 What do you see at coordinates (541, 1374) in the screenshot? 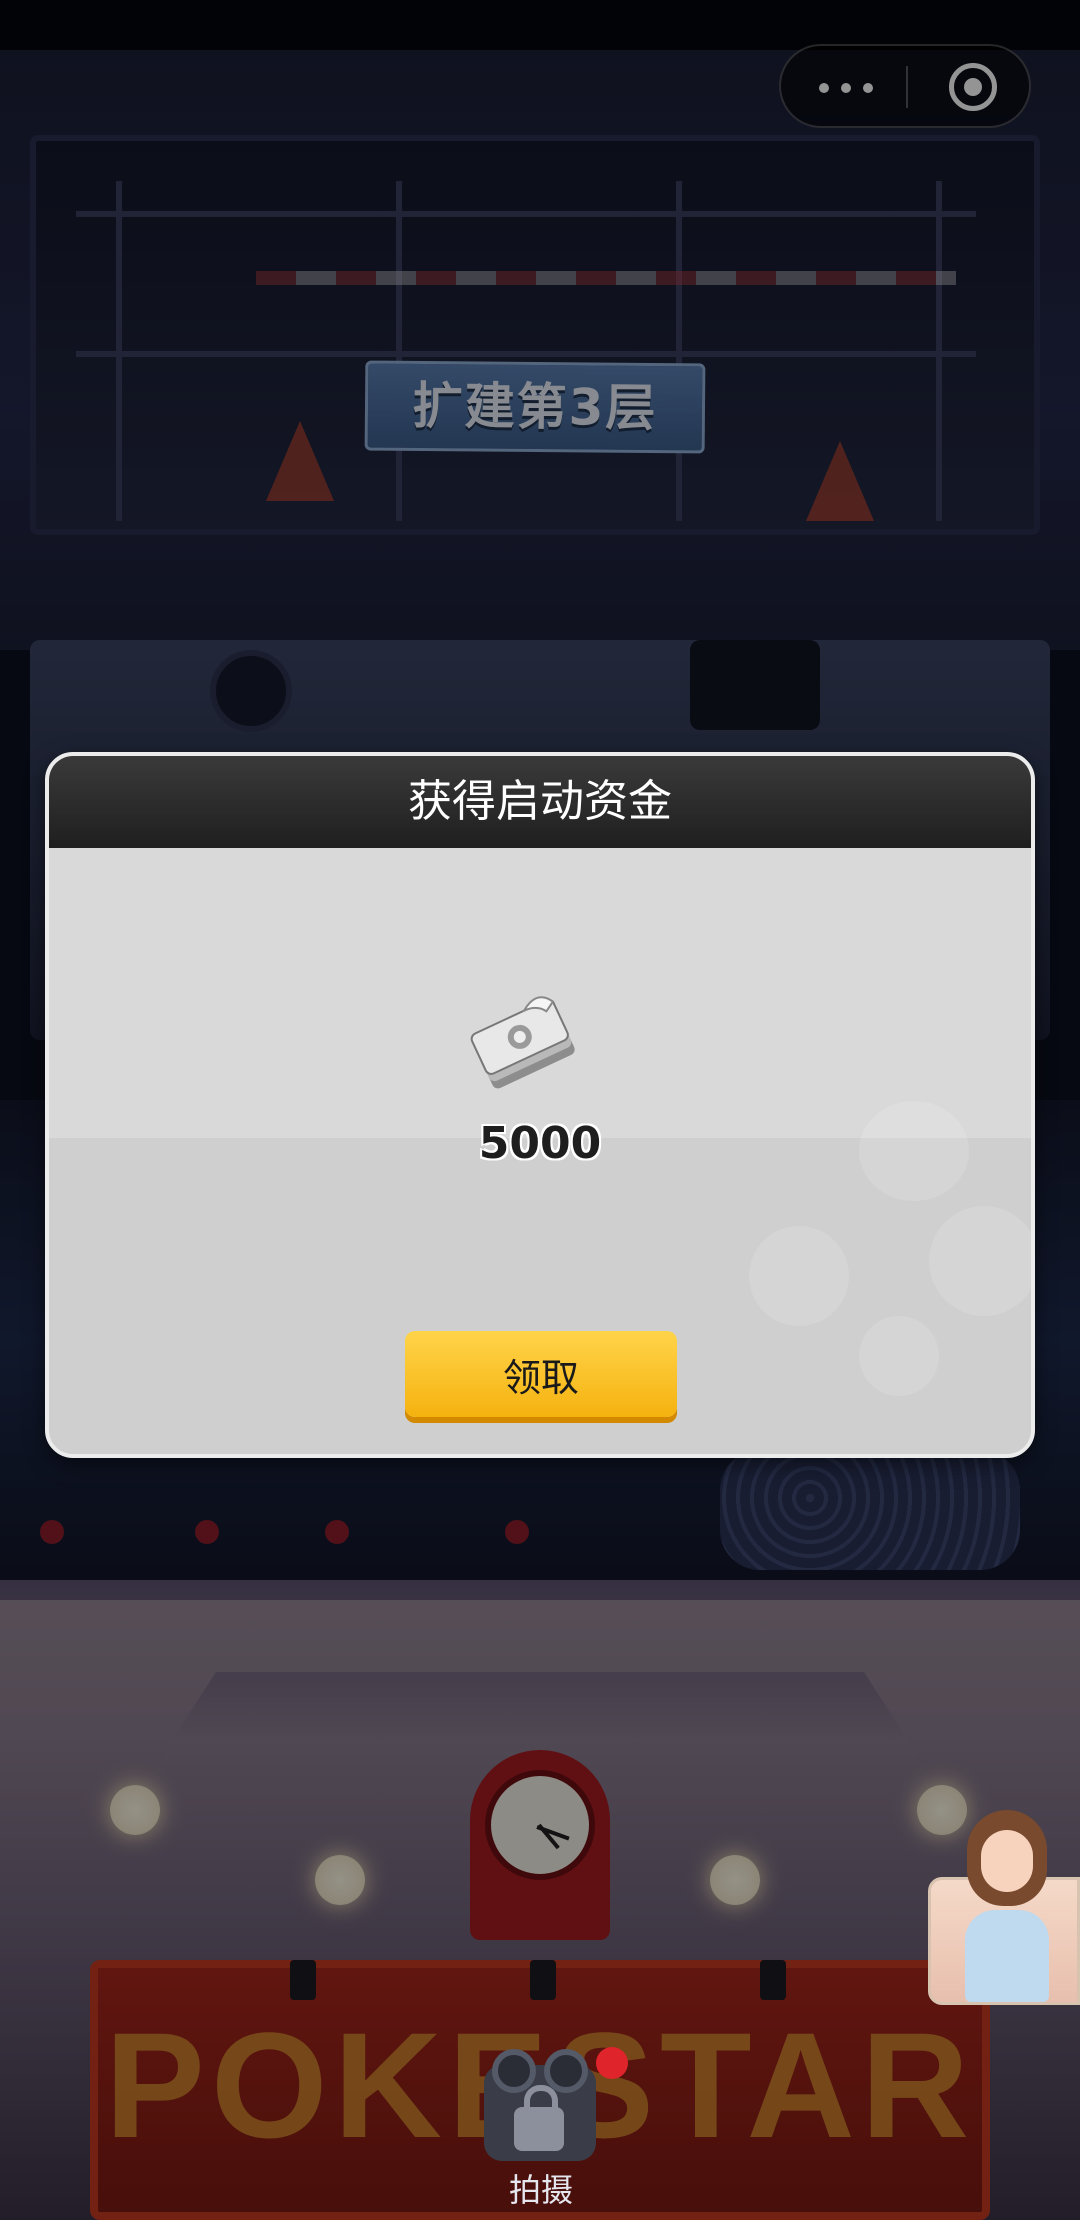
I see `claim-button: 领取` at bounding box center [541, 1374].